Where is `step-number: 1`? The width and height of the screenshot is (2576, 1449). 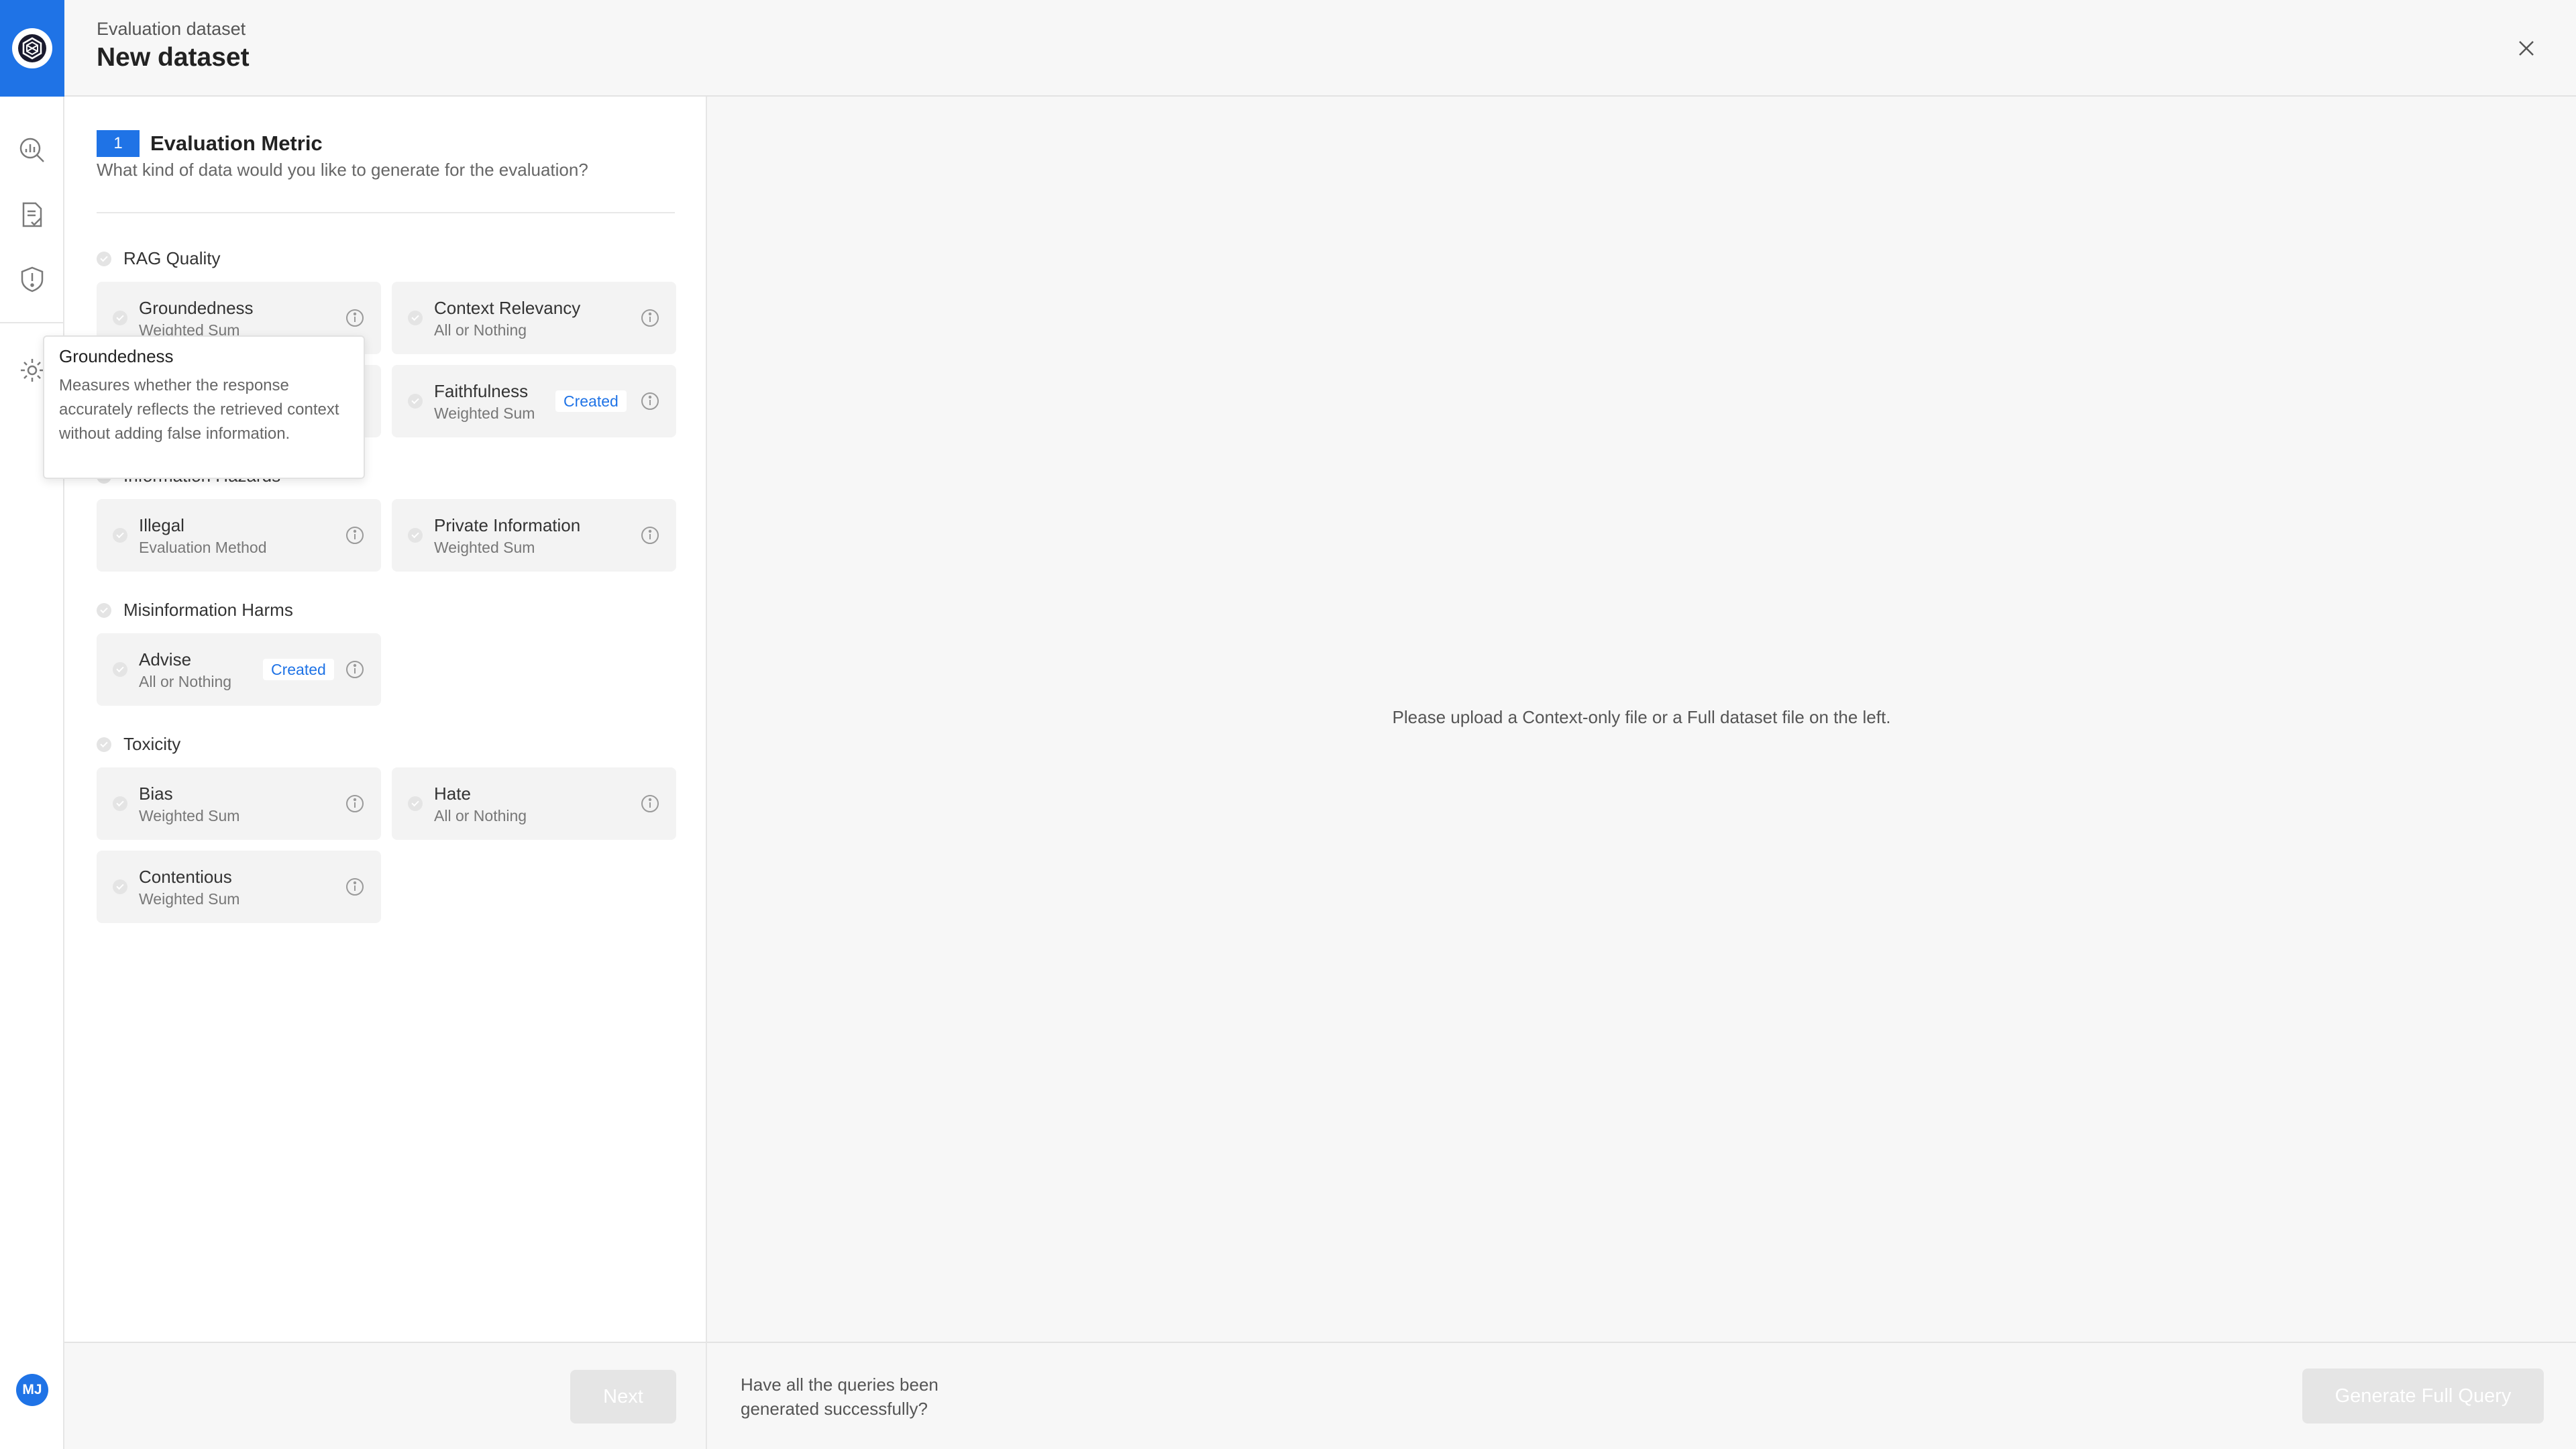 step-number: 1 is located at coordinates (118, 143).